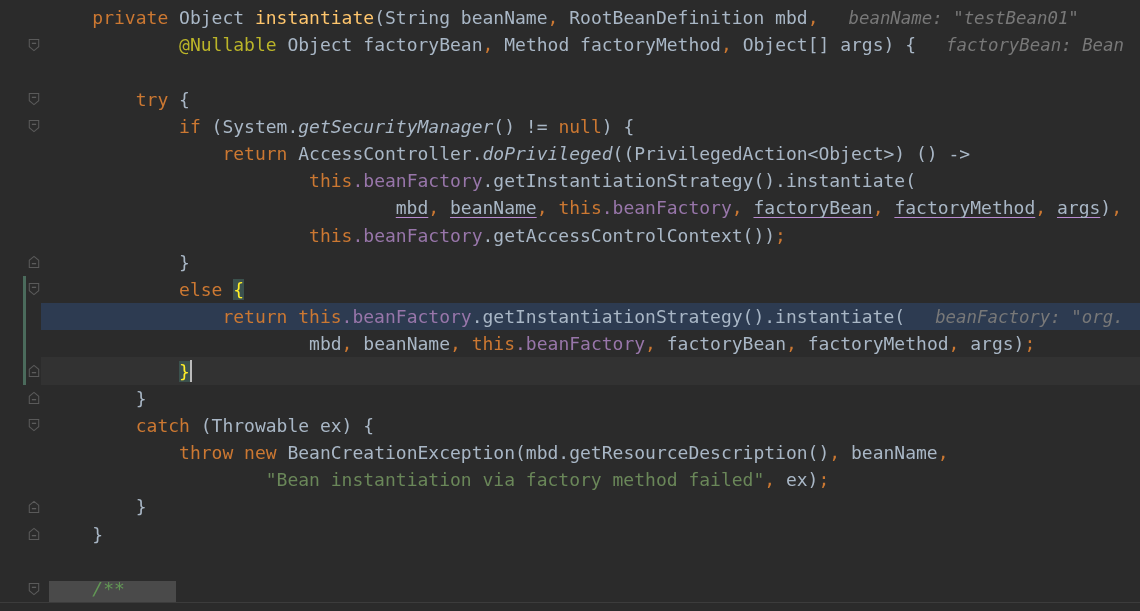 The height and width of the screenshot is (611, 1140). What do you see at coordinates (547, 45) in the screenshot?
I see `code-line: @Nullable Object factoryBean, Method factoryMethod, Object[] args) {` at bounding box center [547, 45].